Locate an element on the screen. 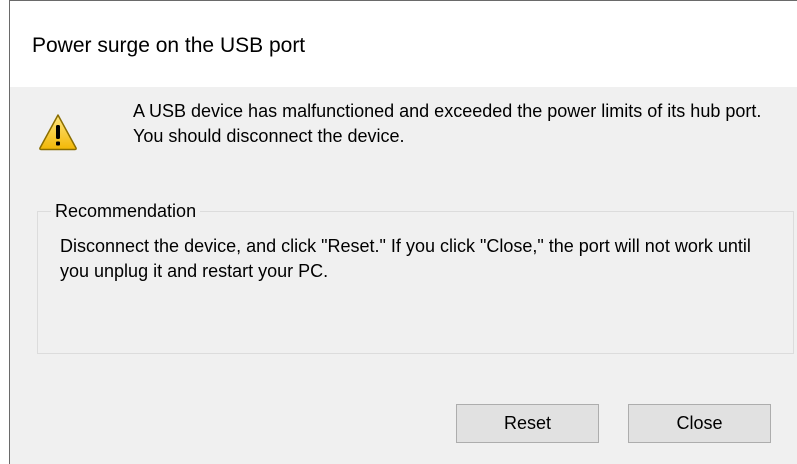 The image size is (797, 464). reset-button: Reset is located at coordinates (527, 423).